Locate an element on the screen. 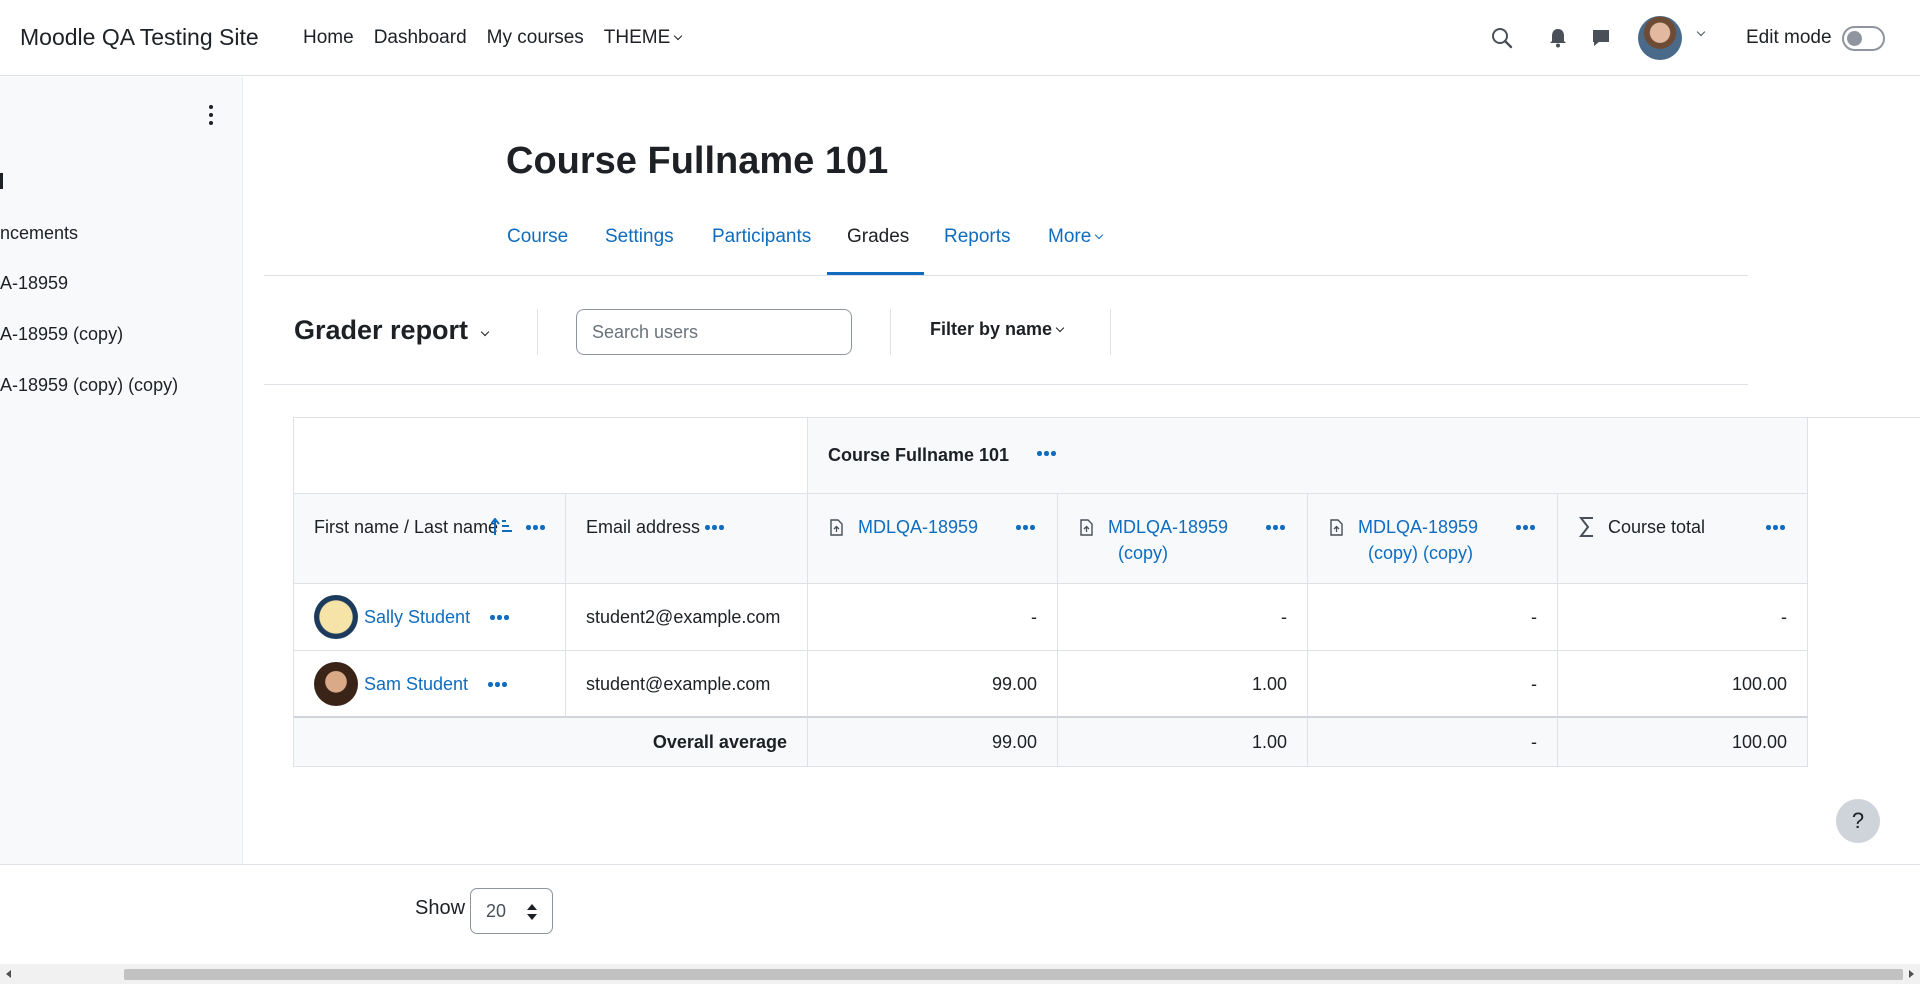  user-avatar is located at coordinates (1660, 38).